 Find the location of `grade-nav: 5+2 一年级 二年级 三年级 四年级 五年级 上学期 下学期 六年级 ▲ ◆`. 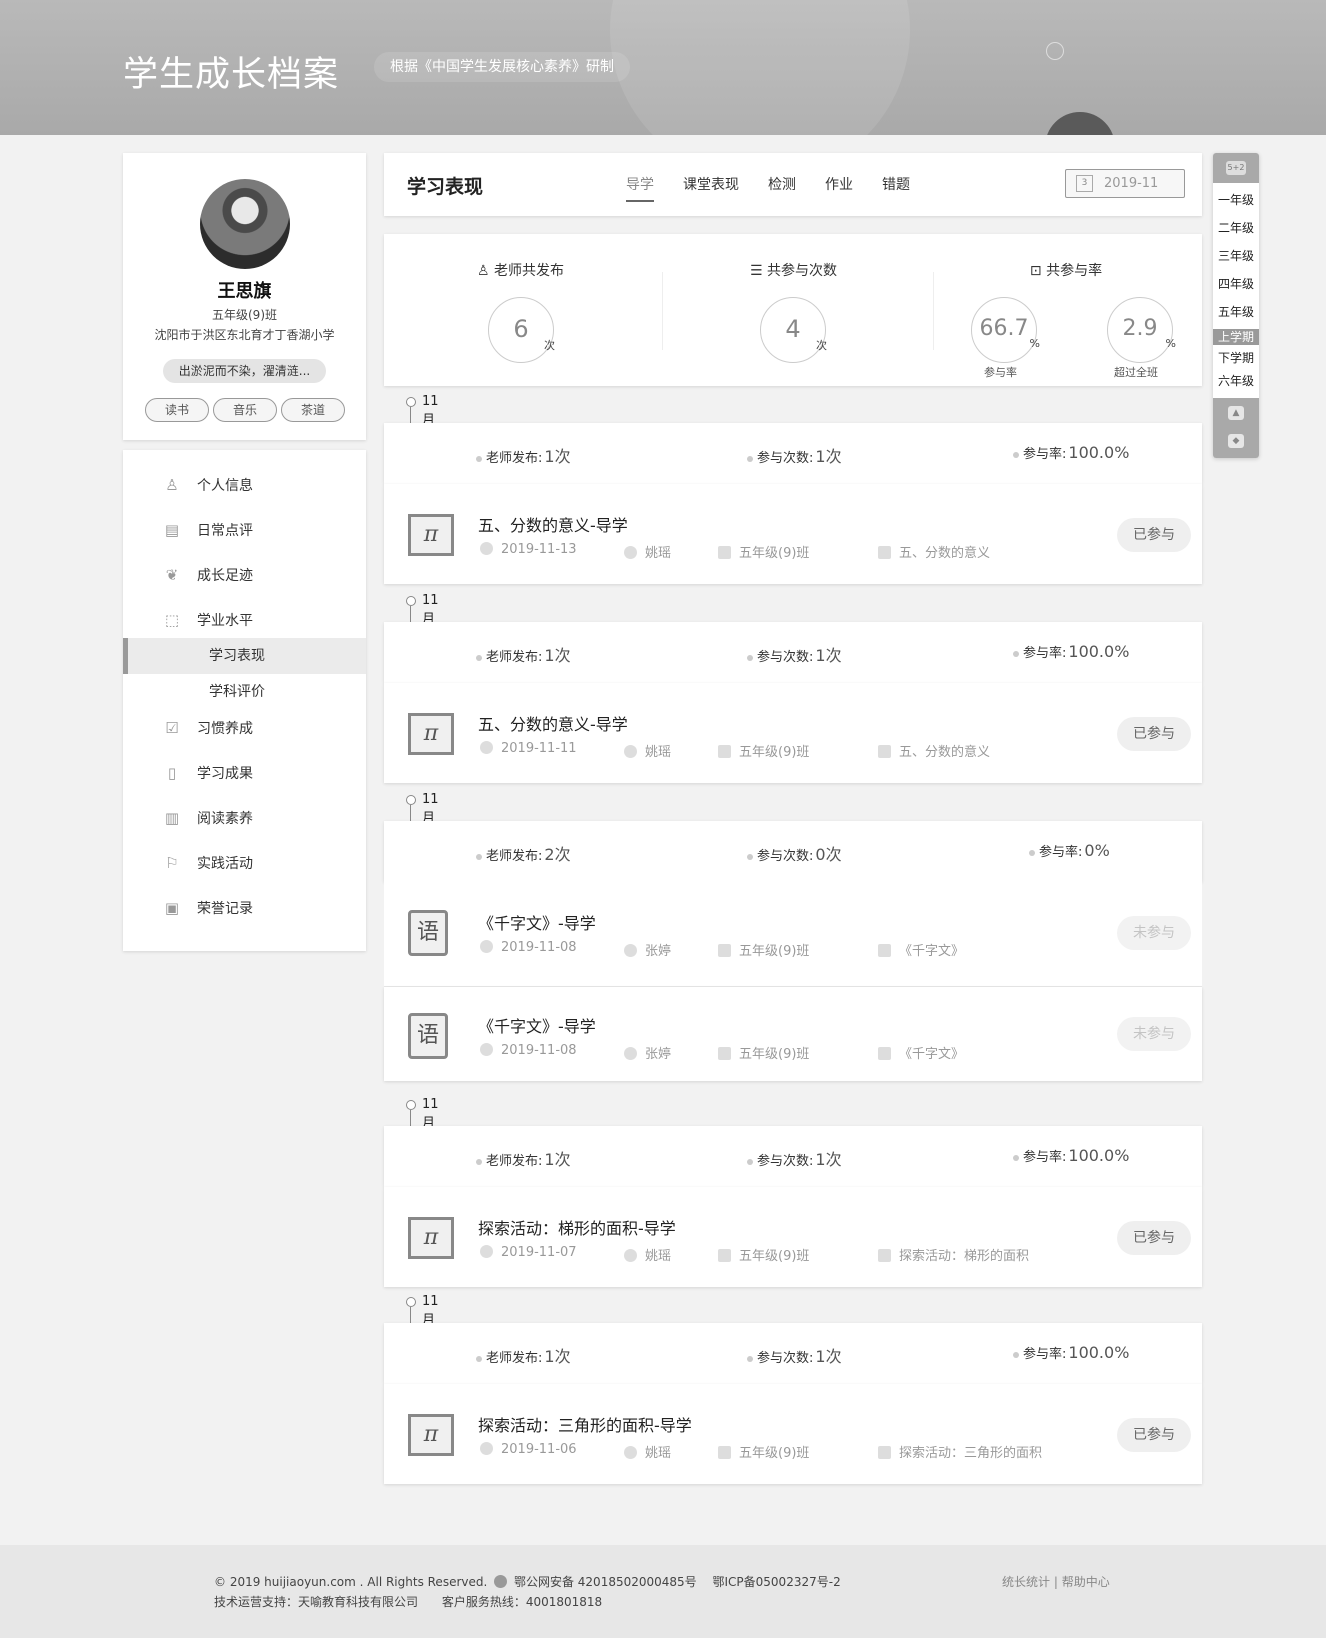

grade-nav: 5+2 一年级 二年级 三年级 四年级 五年级 上学期 下学期 六年级 ▲ ◆ is located at coordinates (1236, 305).